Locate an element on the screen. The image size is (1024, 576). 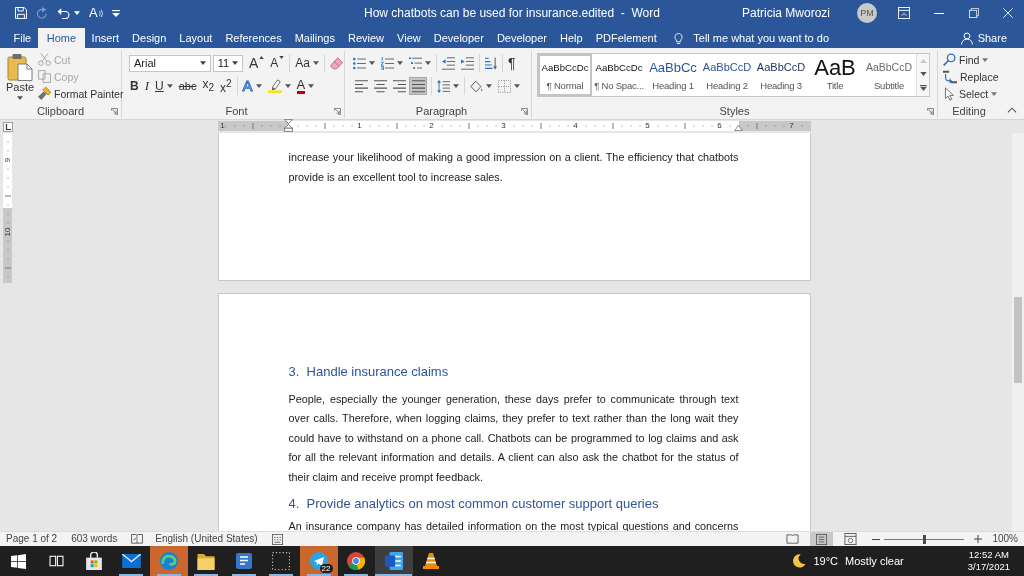
share-button: Share is located at coordinates (983, 38).